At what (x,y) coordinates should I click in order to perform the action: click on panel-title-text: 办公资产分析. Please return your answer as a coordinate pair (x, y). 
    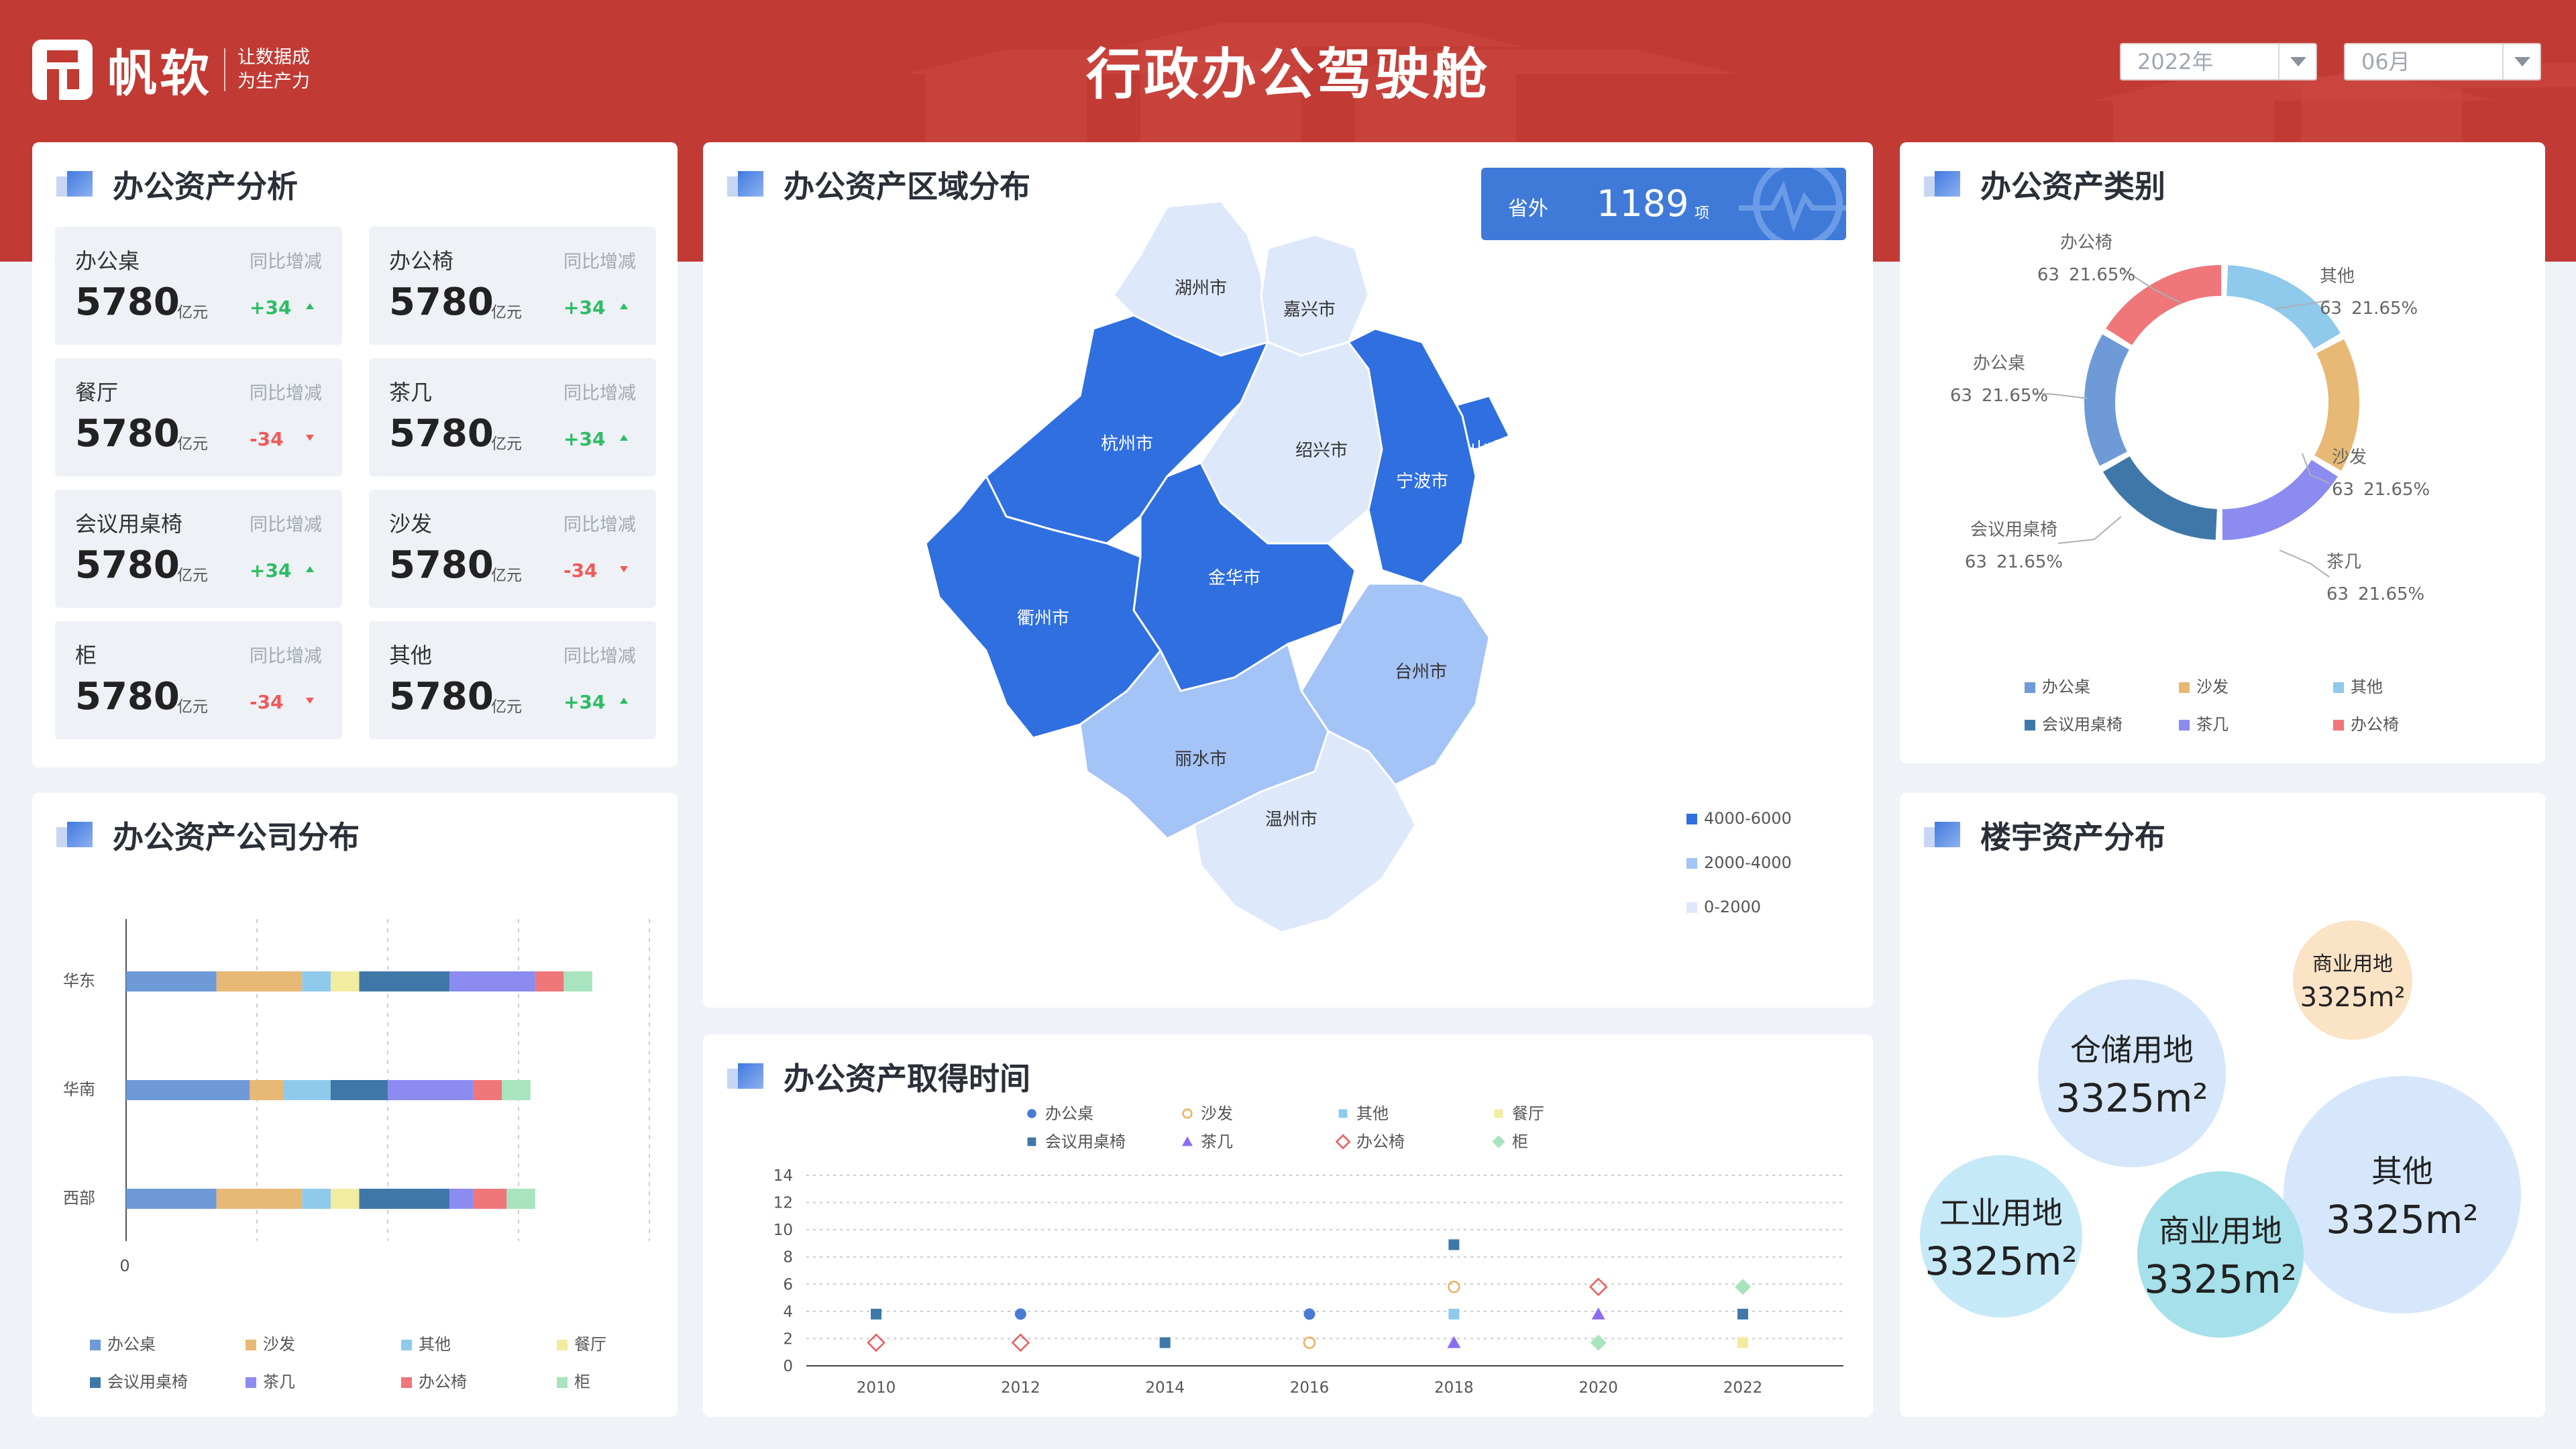
    Looking at the image, I should click on (205, 186).